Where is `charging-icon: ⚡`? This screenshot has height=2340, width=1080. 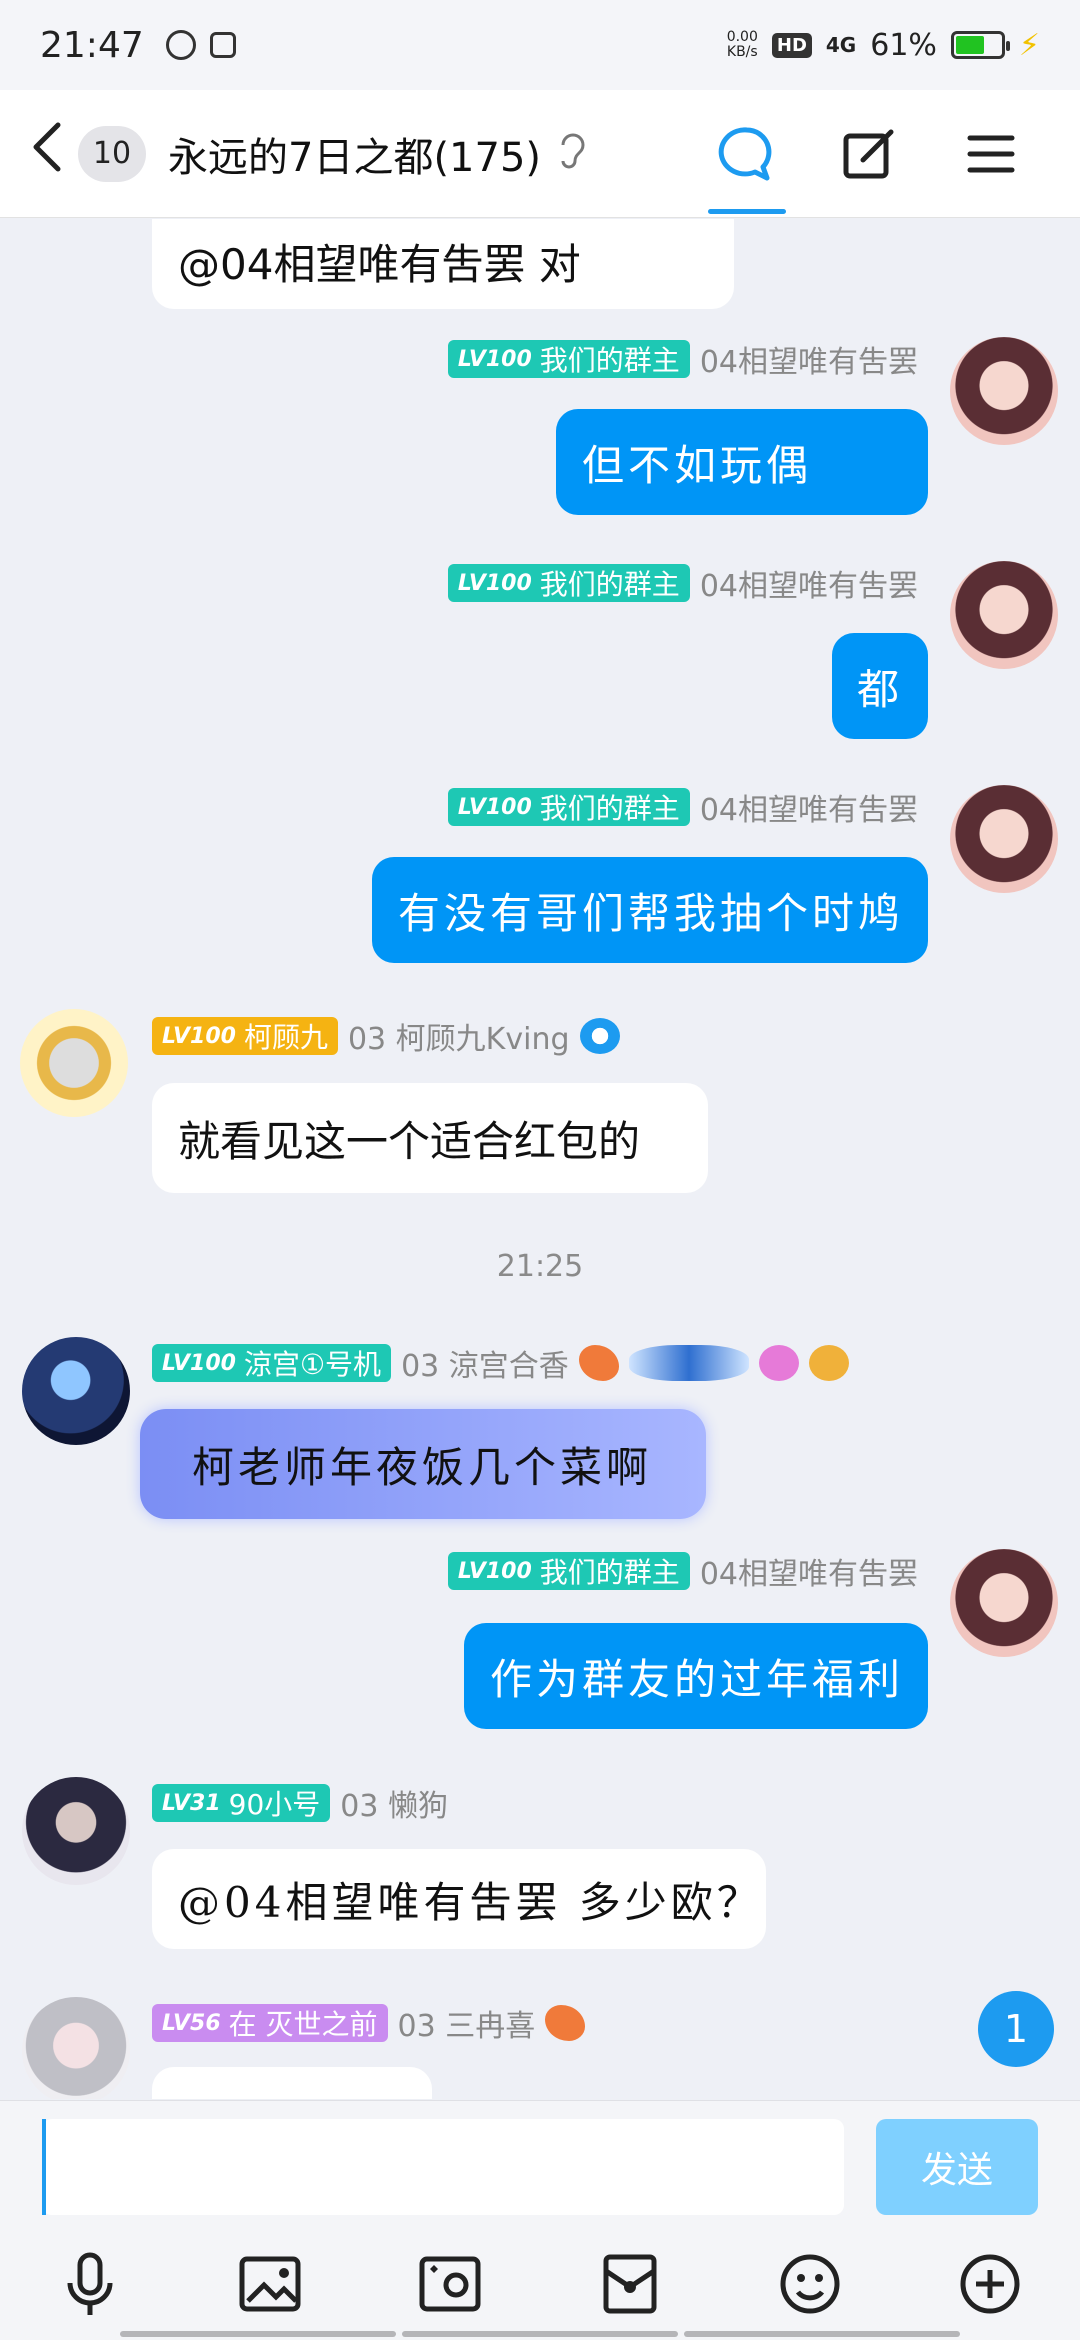 charging-icon: ⚡ is located at coordinates (1029, 45).